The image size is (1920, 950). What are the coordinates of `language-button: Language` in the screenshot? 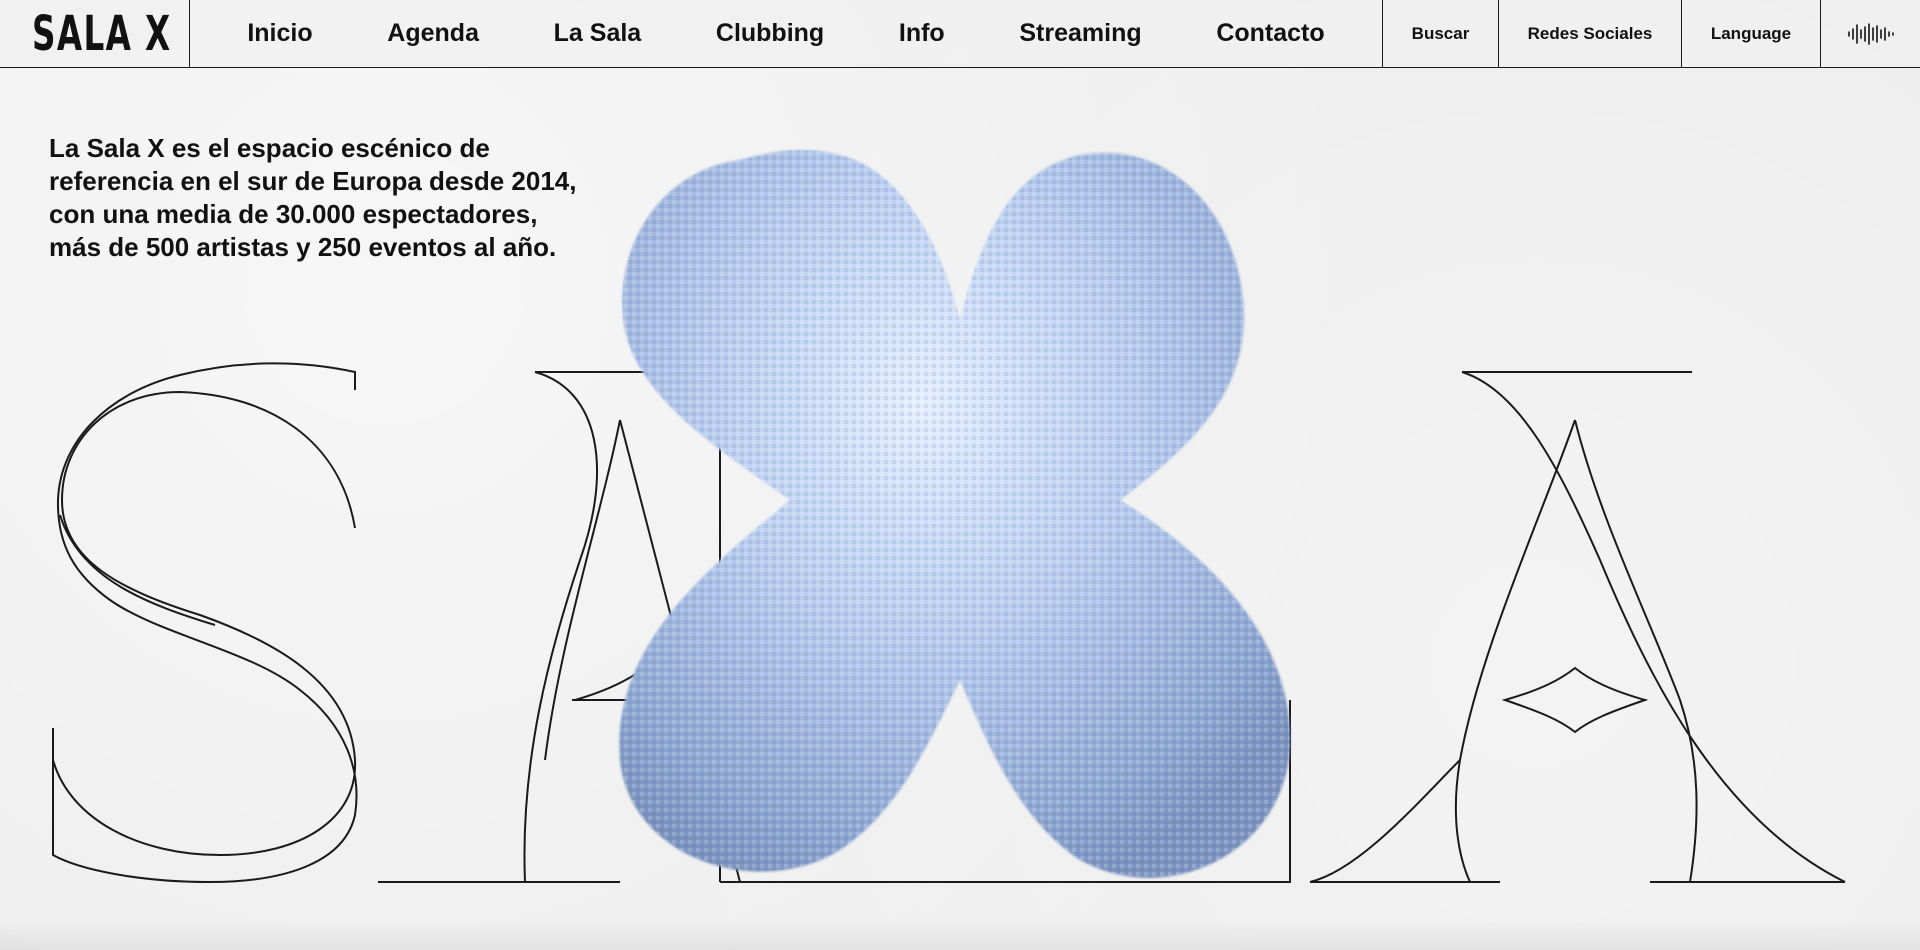 It's located at (1750, 33).